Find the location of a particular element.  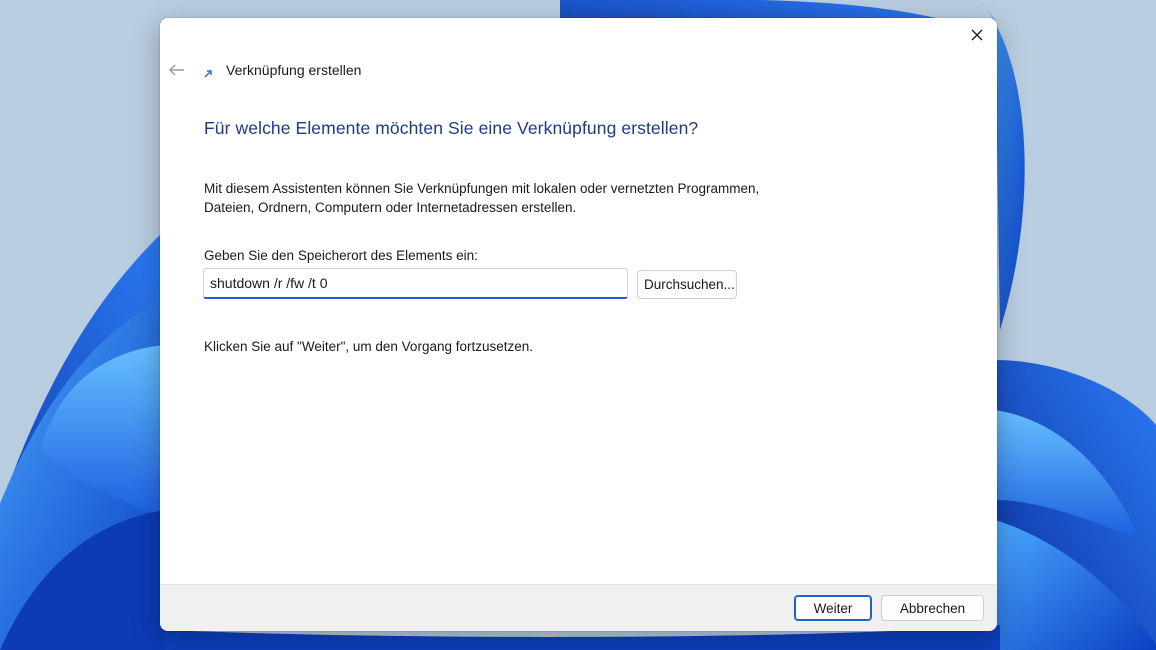

back-button is located at coordinates (177, 70).